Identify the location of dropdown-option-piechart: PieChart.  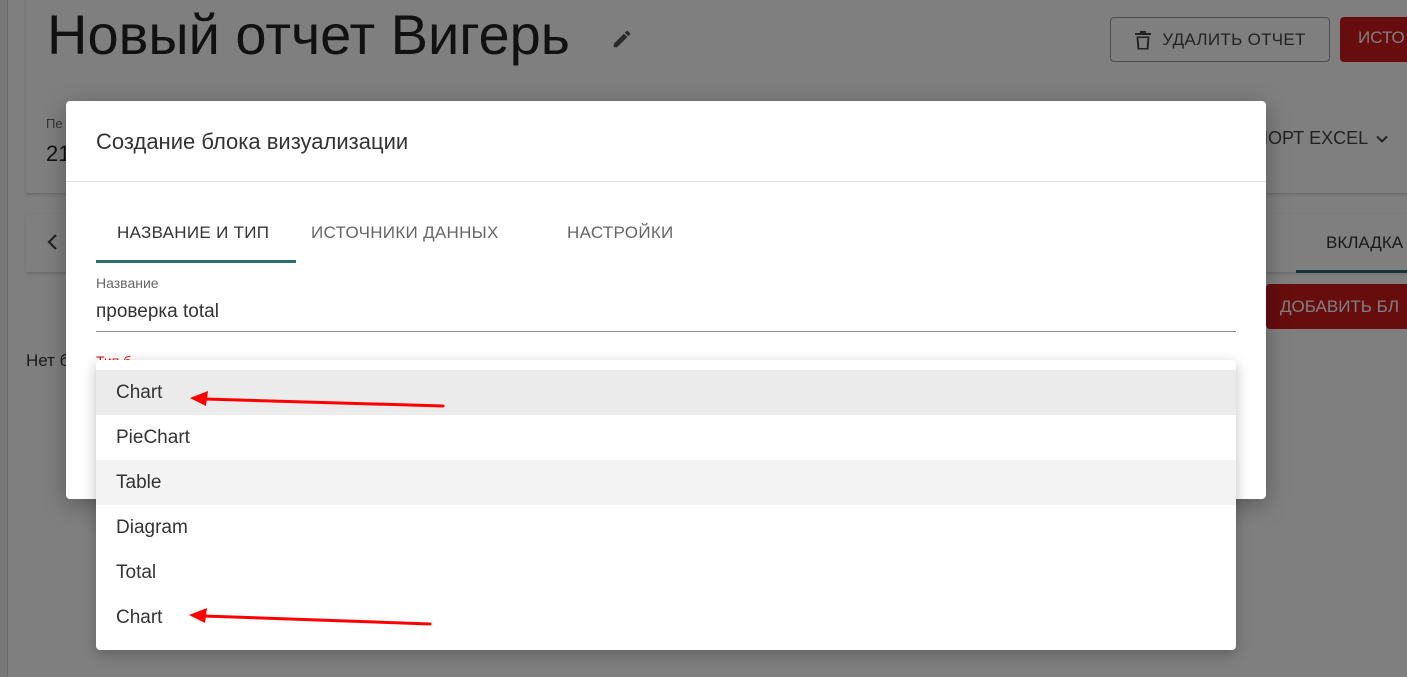
(666, 437).